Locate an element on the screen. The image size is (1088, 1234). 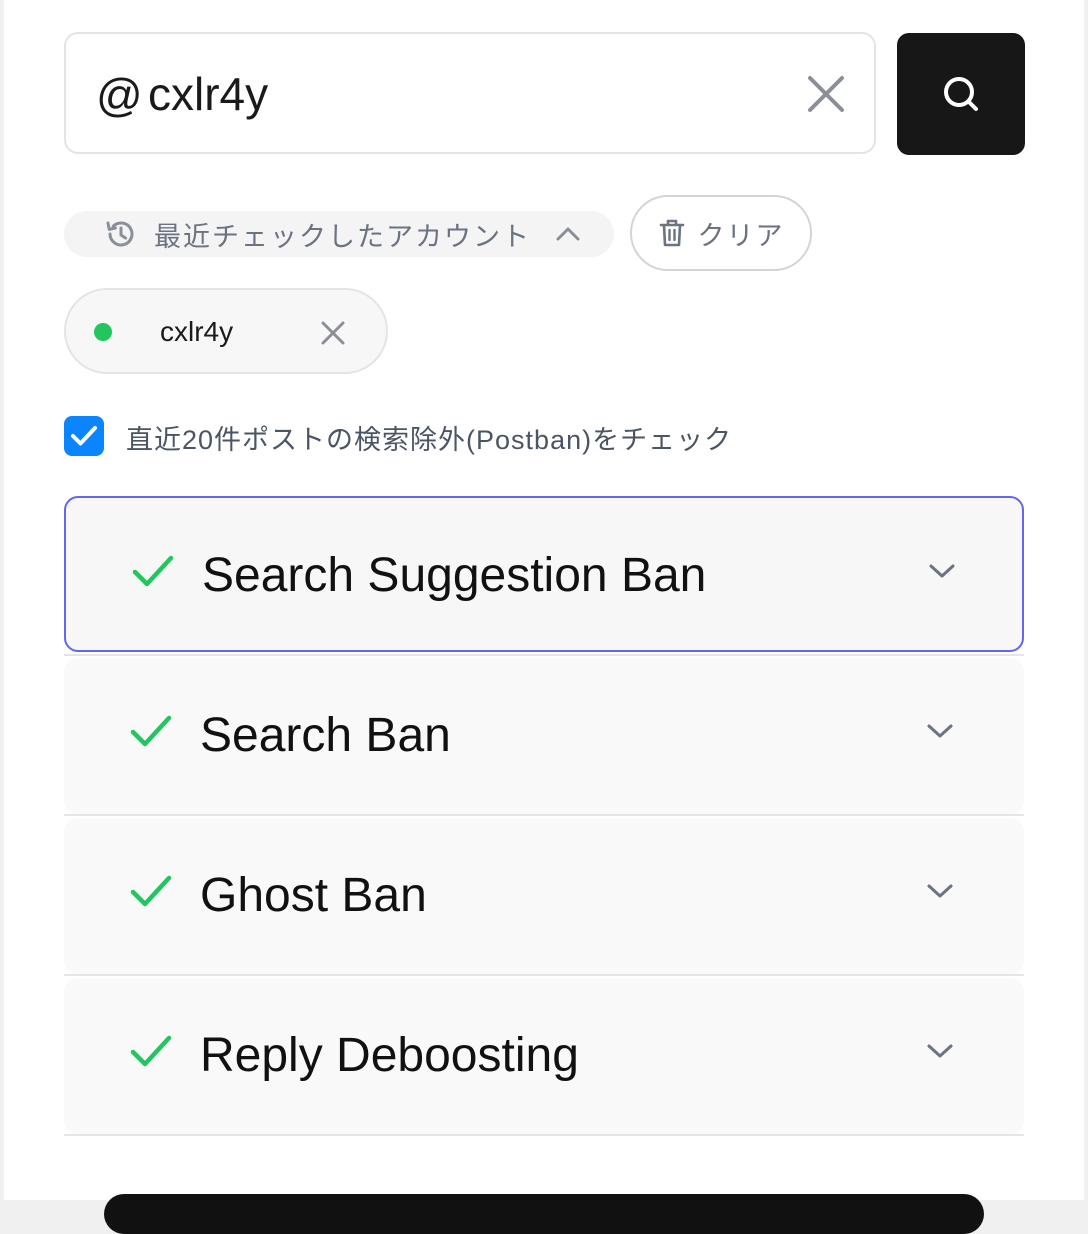
chevron-up-icon is located at coordinates (568, 234).